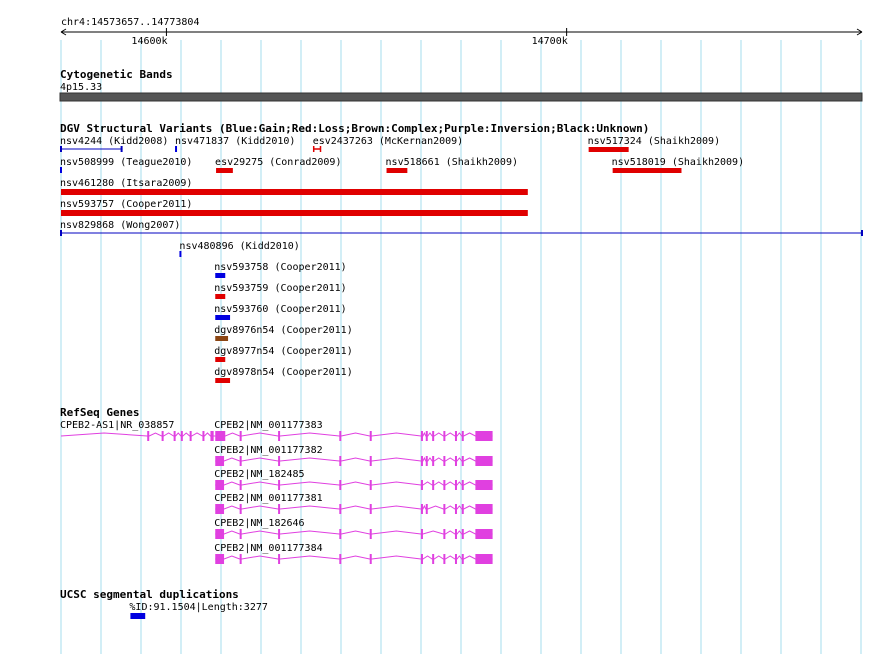 This screenshot has height=654, width=890. What do you see at coordinates (149, 594) in the screenshot?
I see `segdup-track-title: UCSC segmental duplications` at bounding box center [149, 594].